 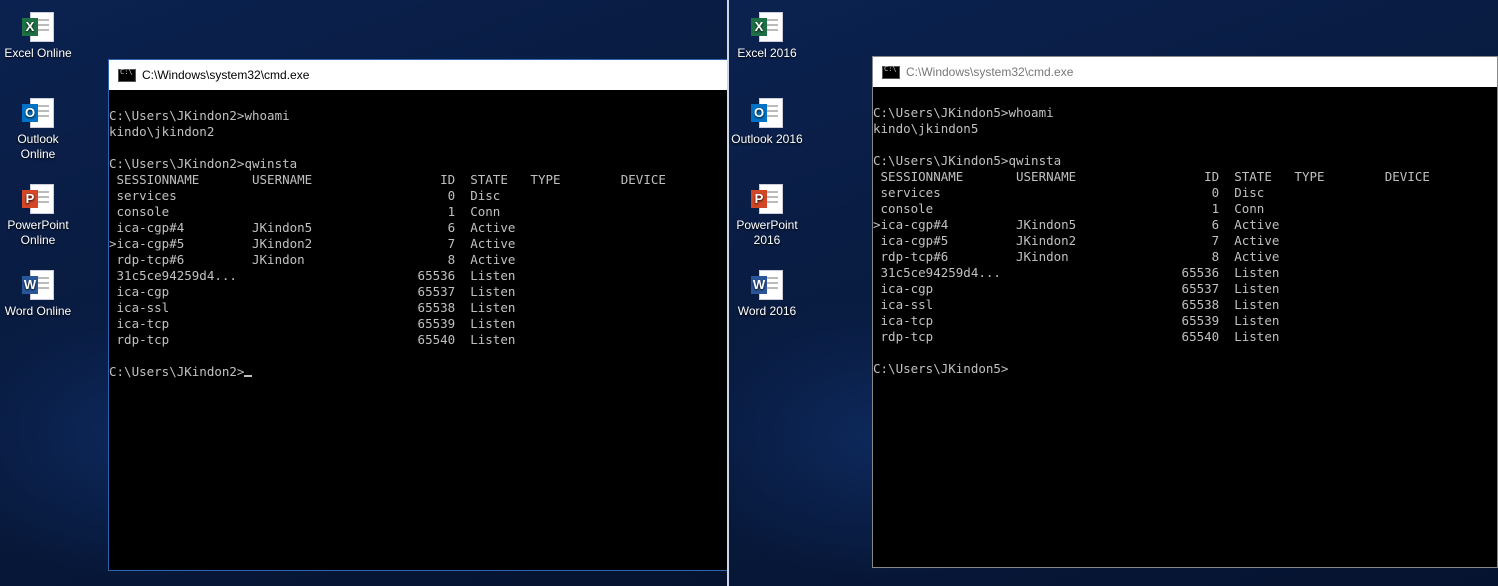 I want to click on console-line: C:\Users\JKindon5>, so click(x=1185, y=369).